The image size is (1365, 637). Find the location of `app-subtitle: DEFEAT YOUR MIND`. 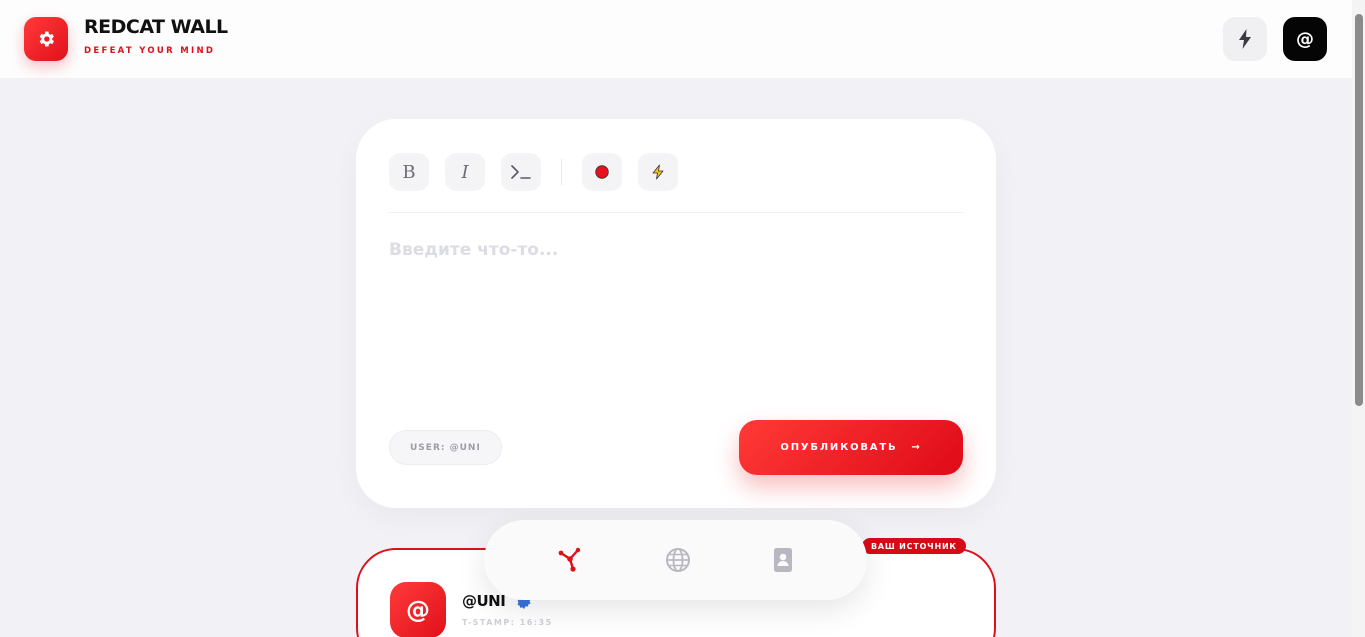

app-subtitle: DEFEAT YOUR MIND is located at coordinates (150, 51).